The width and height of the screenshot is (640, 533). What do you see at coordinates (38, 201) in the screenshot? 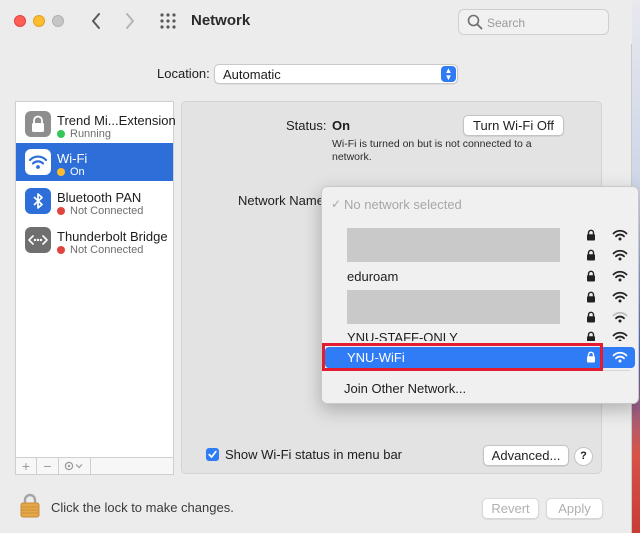
I see `bluetooth-icon` at bounding box center [38, 201].